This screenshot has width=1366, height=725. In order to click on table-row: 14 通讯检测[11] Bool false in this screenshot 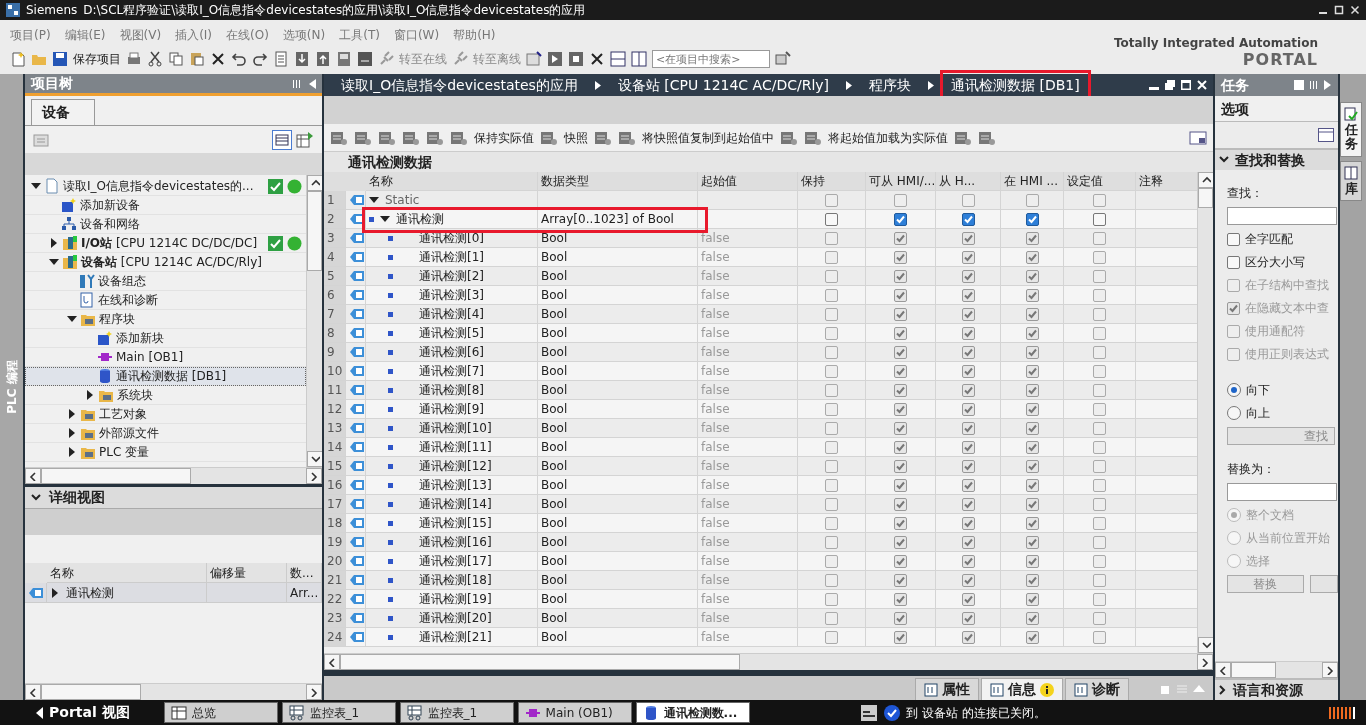, I will do `click(760, 447)`.